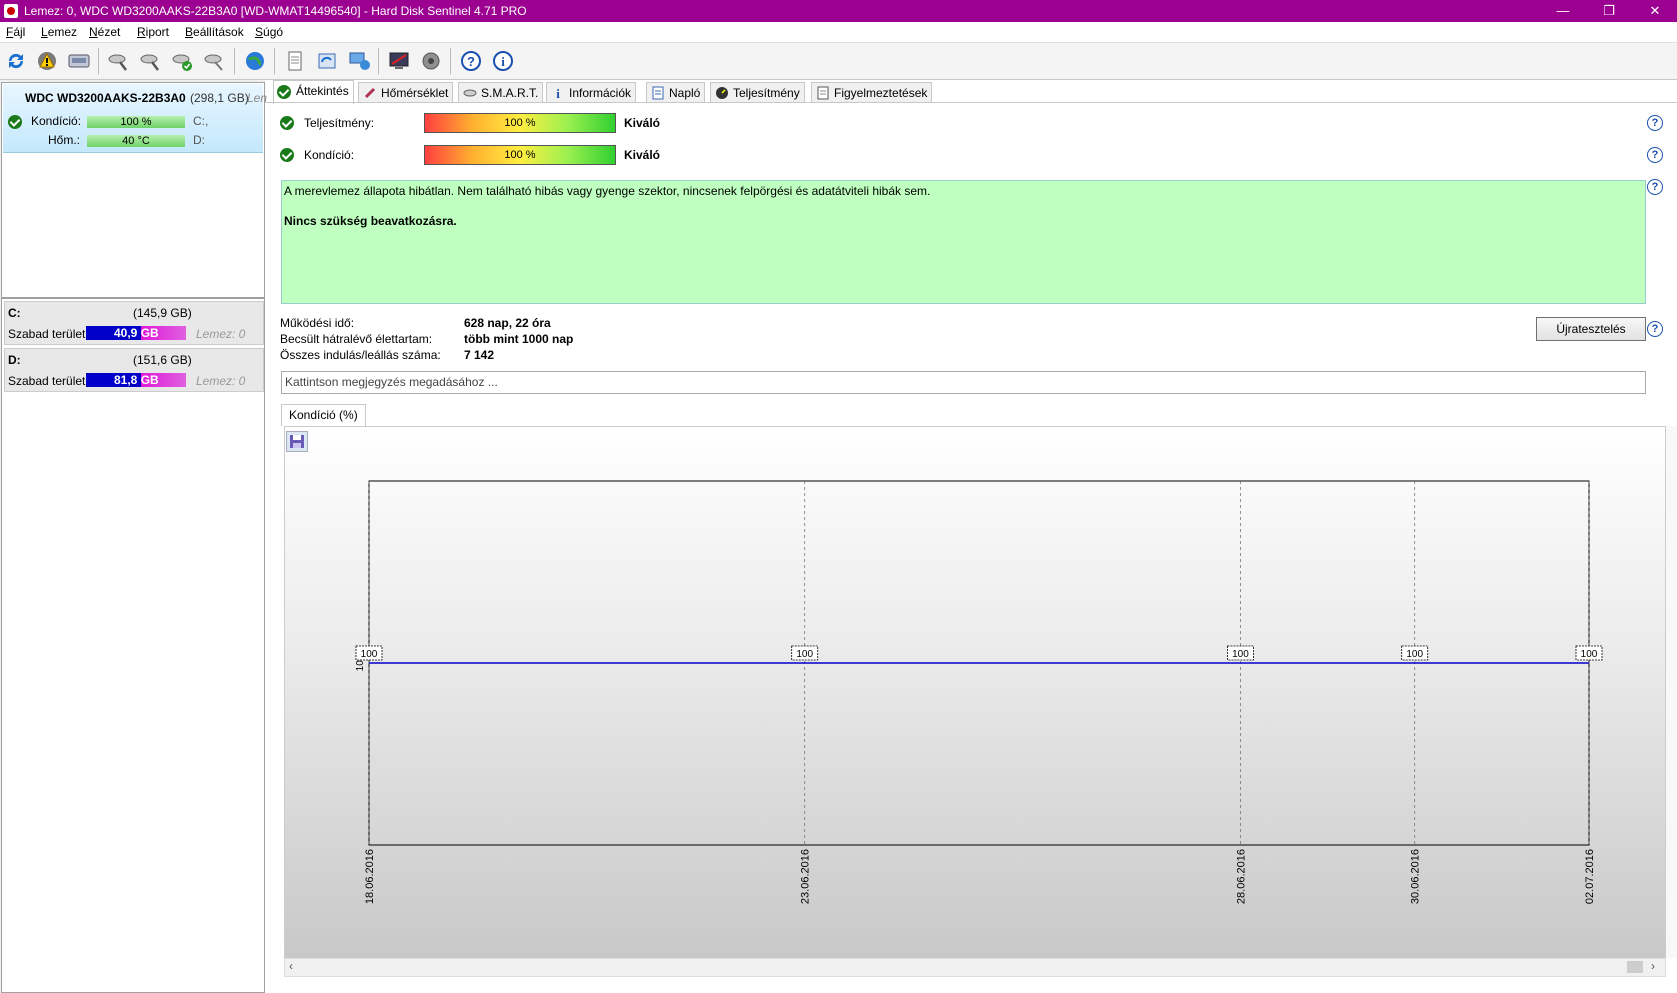 Image resolution: width=1677 pixels, height=993 pixels. Describe the element at coordinates (151, 61) in the screenshot. I see `disk-test2-icon` at that location.